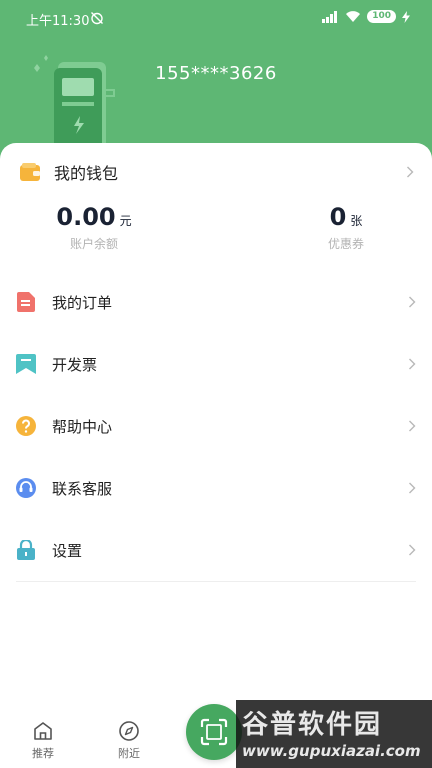 The image size is (432, 768). Describe the element at coordinates (43, 753) in the screenshot. I see `tab-recommend-label: 推荐` at that location.